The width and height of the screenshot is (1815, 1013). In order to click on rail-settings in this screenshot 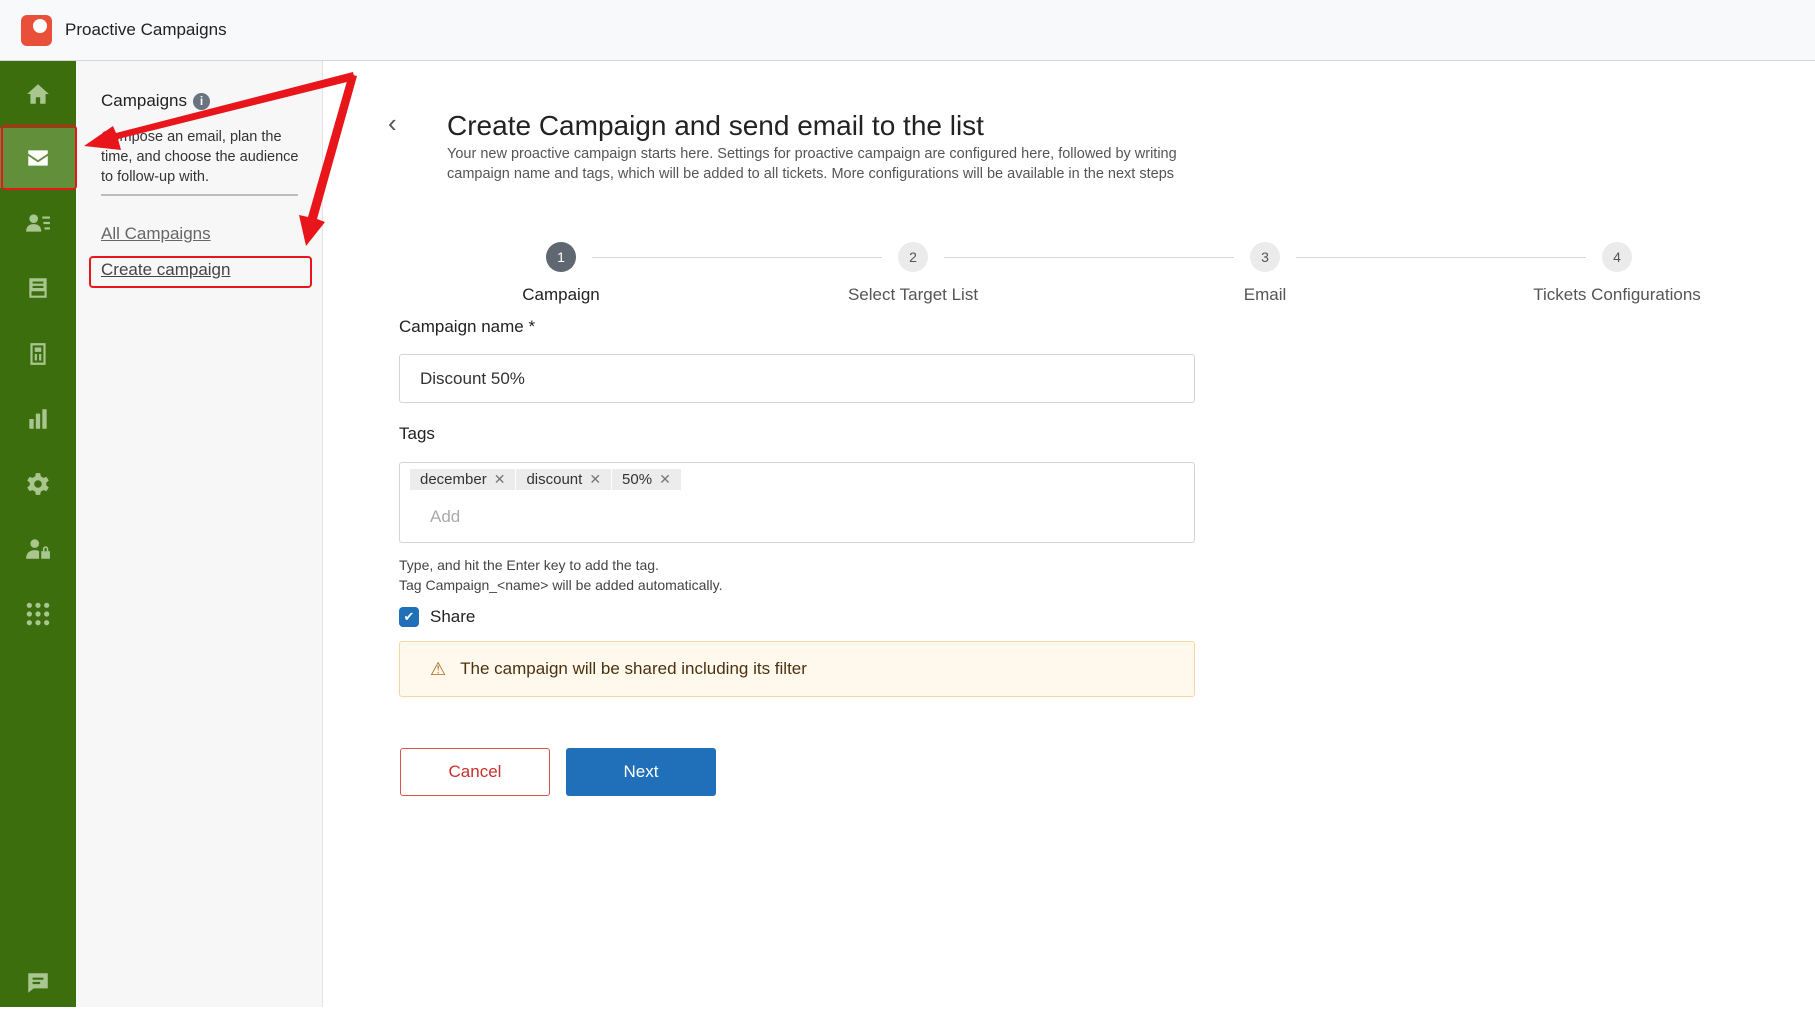, I will do `click(38, 484)`.